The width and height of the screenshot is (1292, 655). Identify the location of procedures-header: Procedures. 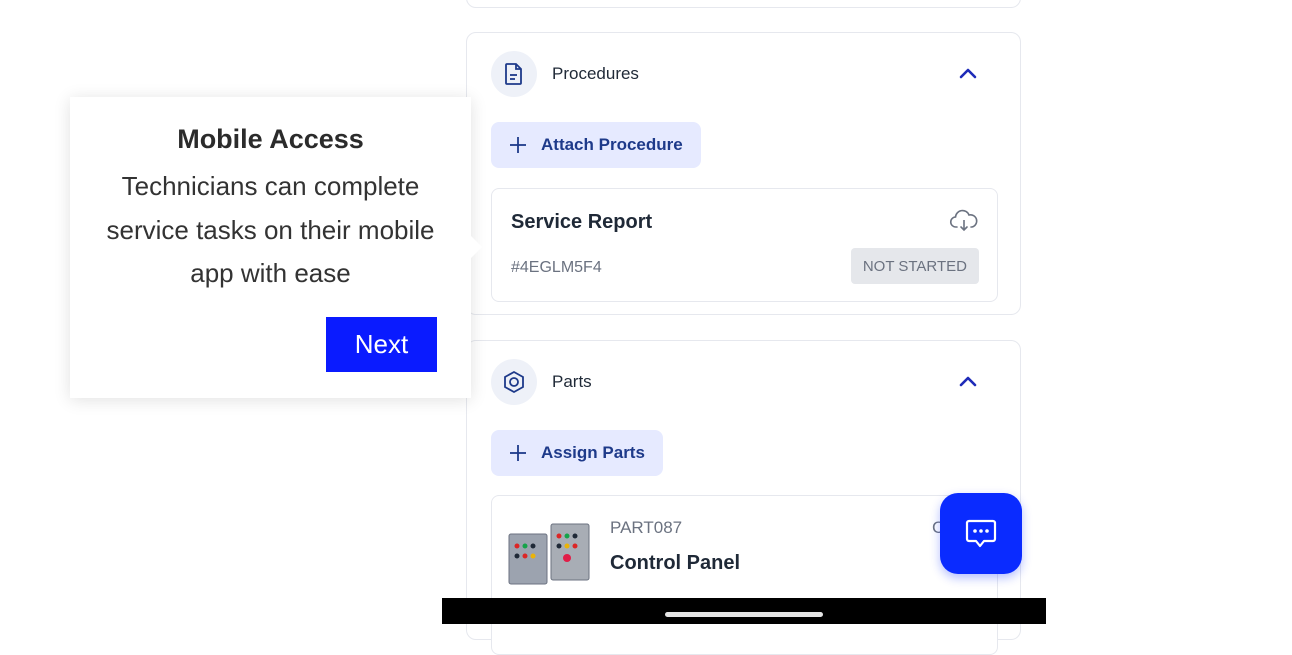
(565, 74).